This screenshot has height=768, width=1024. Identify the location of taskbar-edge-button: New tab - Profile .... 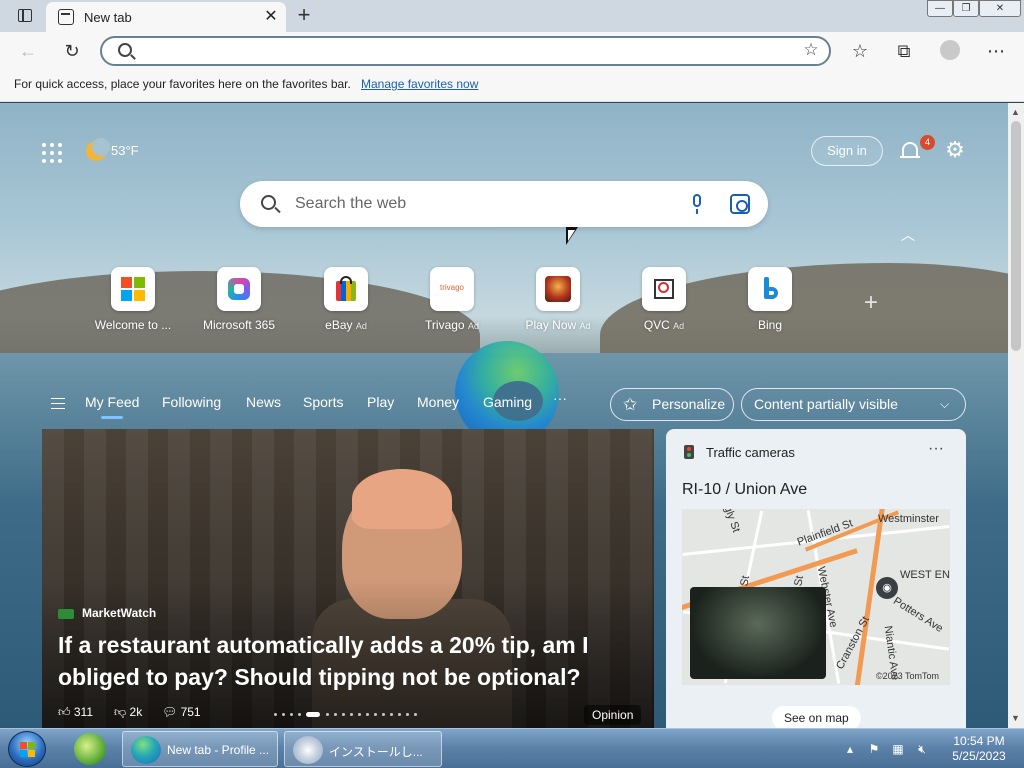
(200, 749).